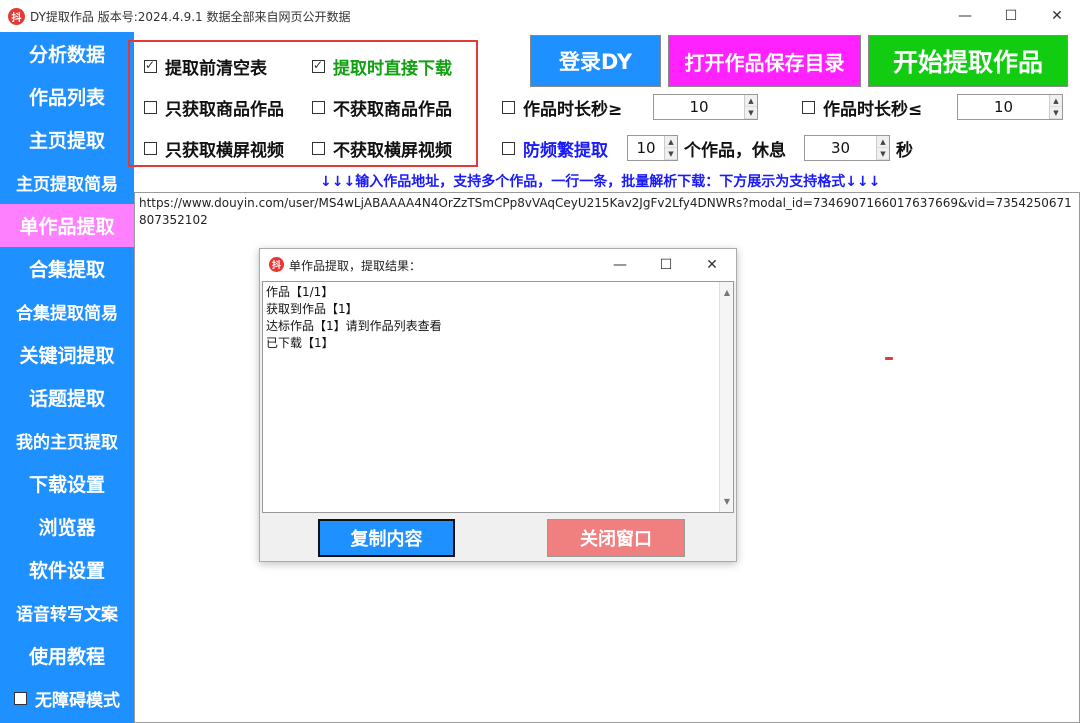 This screenshot has height=723, width=1080. Describe the element at coordinates (300, 343) in the screenshot. I see `result-line: 已下载【1】` at that location.